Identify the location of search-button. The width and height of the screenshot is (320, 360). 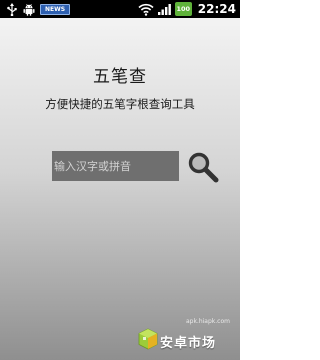
(203, 167).